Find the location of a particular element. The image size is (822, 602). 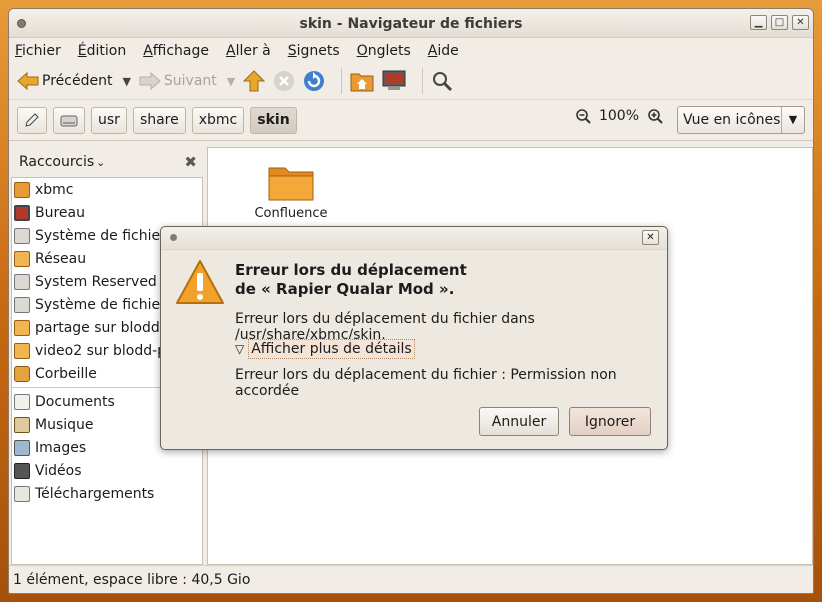

stop-icon is located at coordinates (284, 81).